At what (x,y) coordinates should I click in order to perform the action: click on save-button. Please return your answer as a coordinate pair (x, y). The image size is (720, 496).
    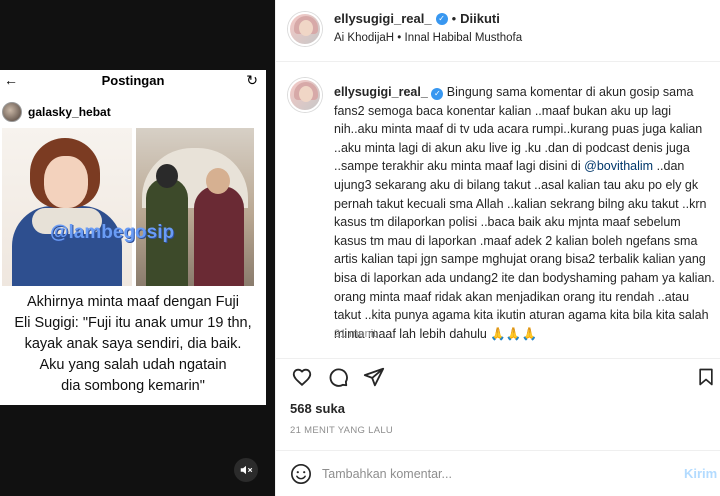
    Looking at the image, I should click on (706, 377).